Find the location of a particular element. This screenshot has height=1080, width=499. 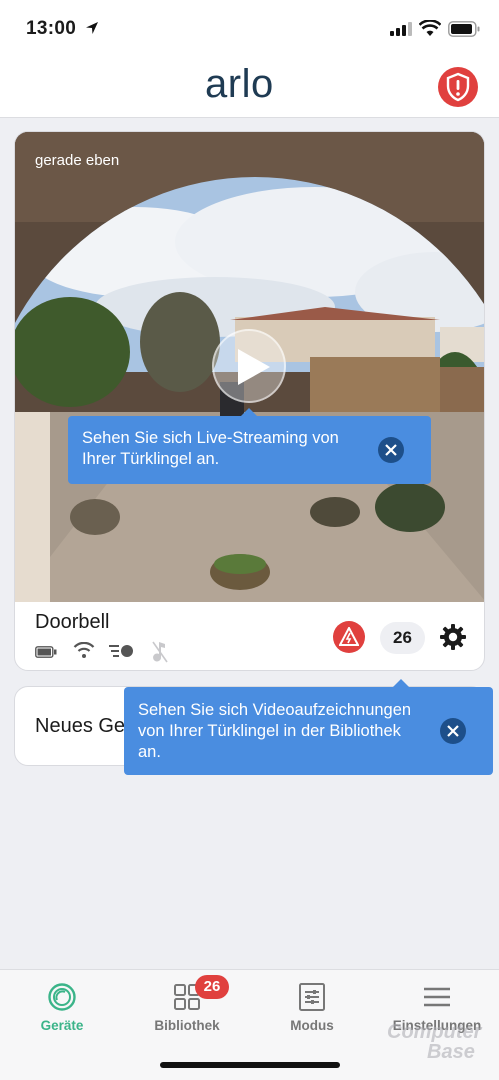

tab-mode: Modus is located at coordinates (312, 1005).